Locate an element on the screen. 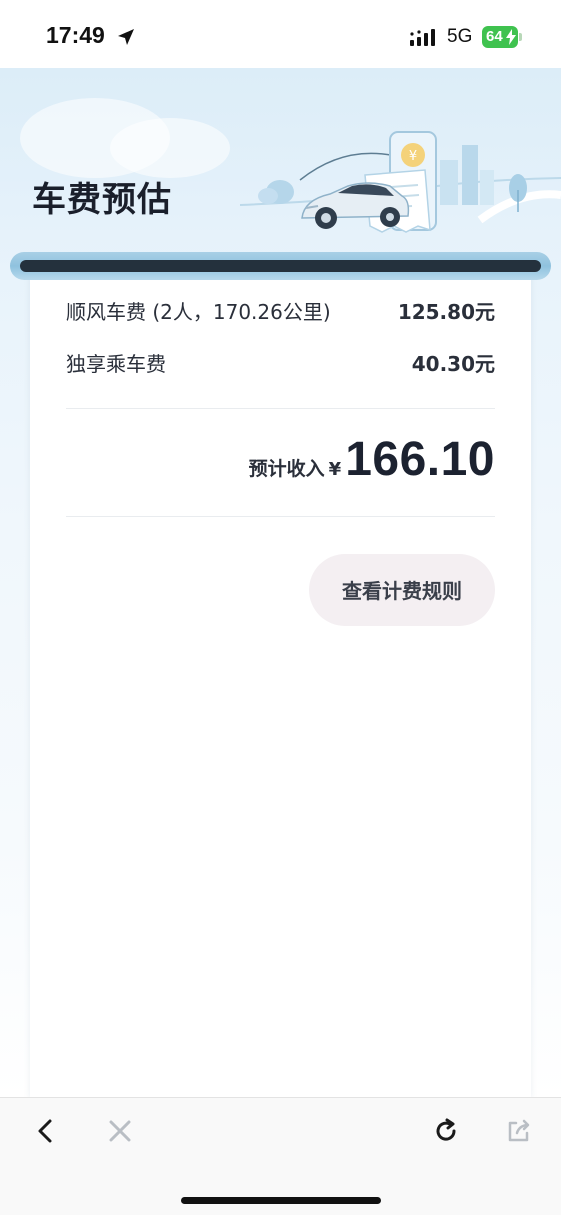 The image size is (561, 1215). signal-icon is located at coordinates (422, 37).